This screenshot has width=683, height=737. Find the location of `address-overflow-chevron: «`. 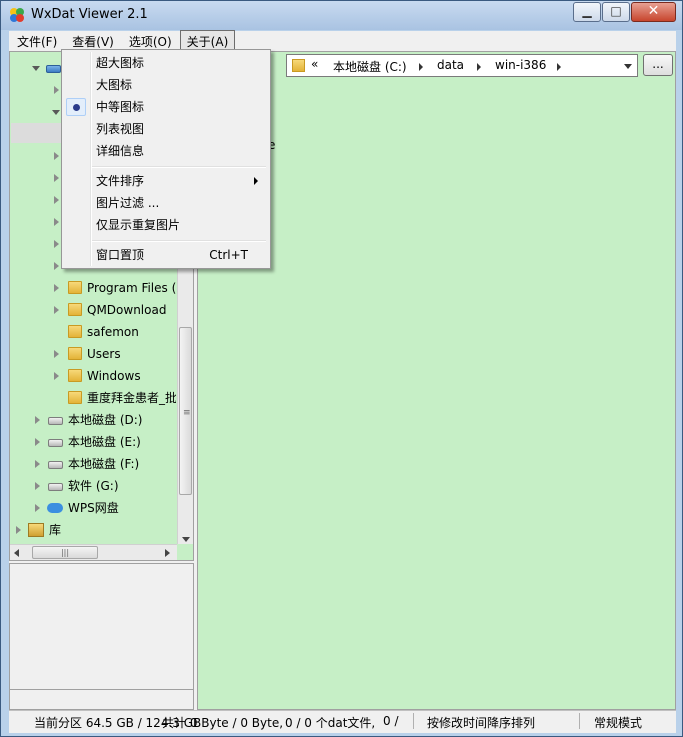

address-overflow-chevron: « is located at coordinates (314, 64).